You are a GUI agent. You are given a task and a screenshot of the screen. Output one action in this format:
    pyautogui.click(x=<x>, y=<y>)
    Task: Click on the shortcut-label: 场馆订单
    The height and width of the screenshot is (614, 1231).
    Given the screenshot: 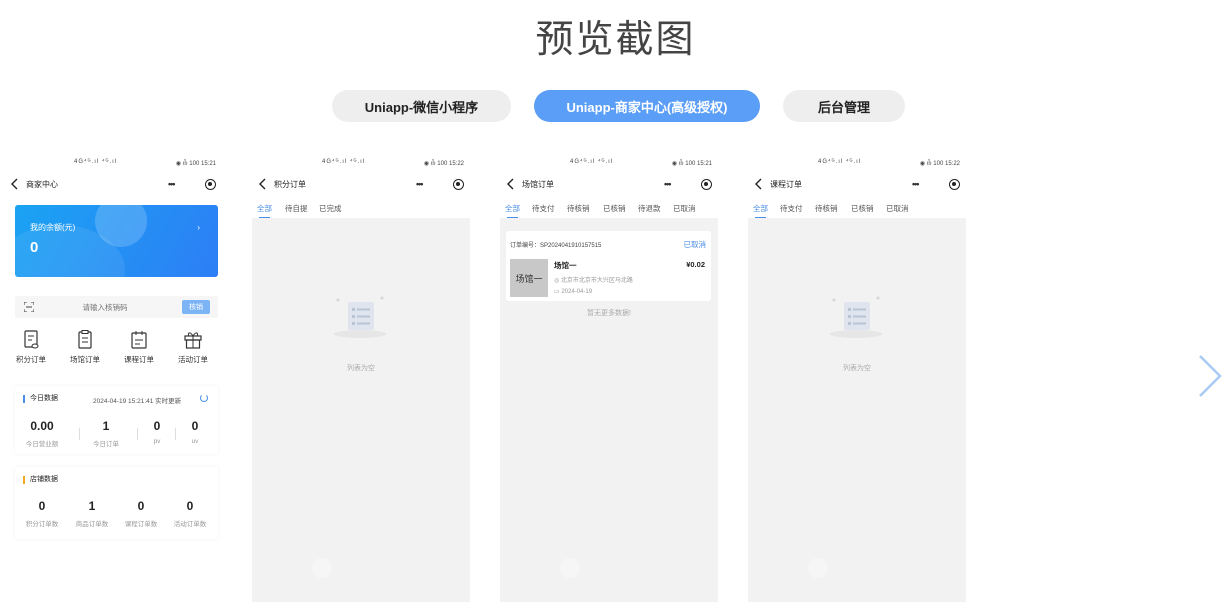 What is the action you would take?
    pyautogui.click(x=85, y=359)
    